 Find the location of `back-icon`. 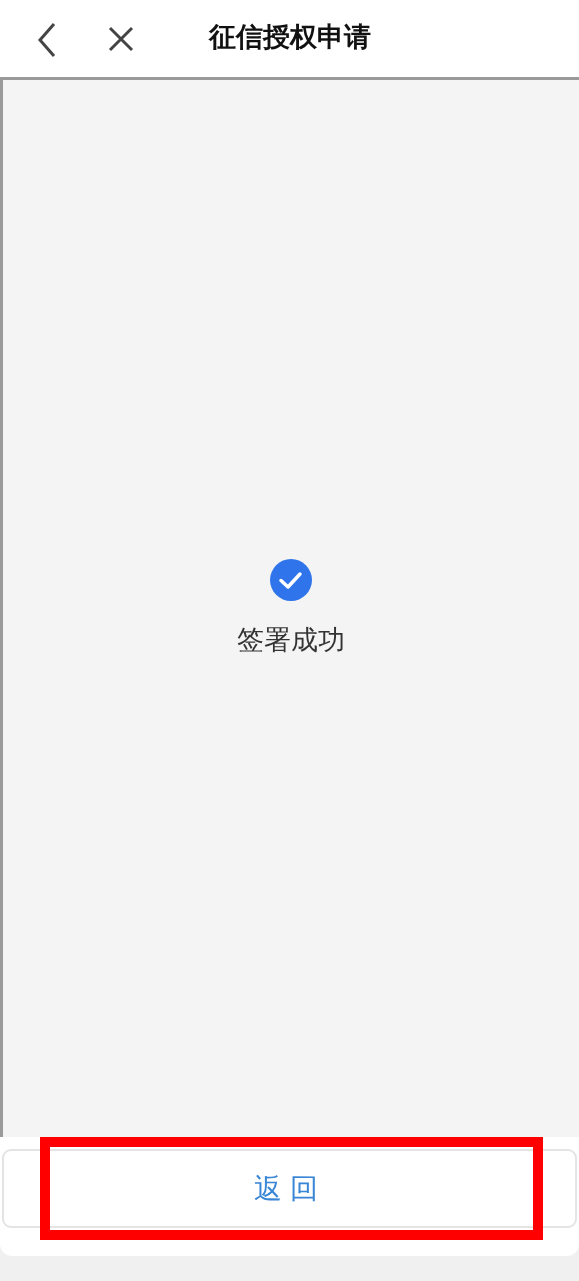

back-icon is located at coordinates (47, 40).